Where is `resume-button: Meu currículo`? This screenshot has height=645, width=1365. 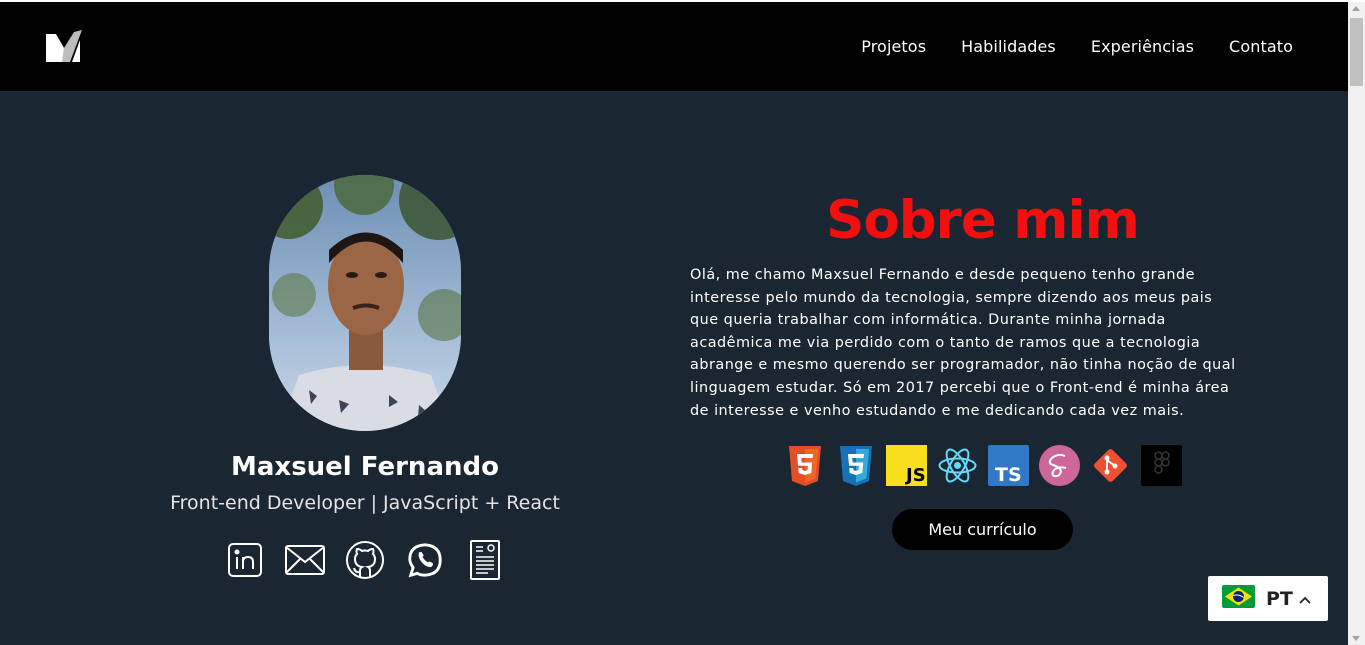 resume-button: Meu currículo is located at coordinates (982, 529).